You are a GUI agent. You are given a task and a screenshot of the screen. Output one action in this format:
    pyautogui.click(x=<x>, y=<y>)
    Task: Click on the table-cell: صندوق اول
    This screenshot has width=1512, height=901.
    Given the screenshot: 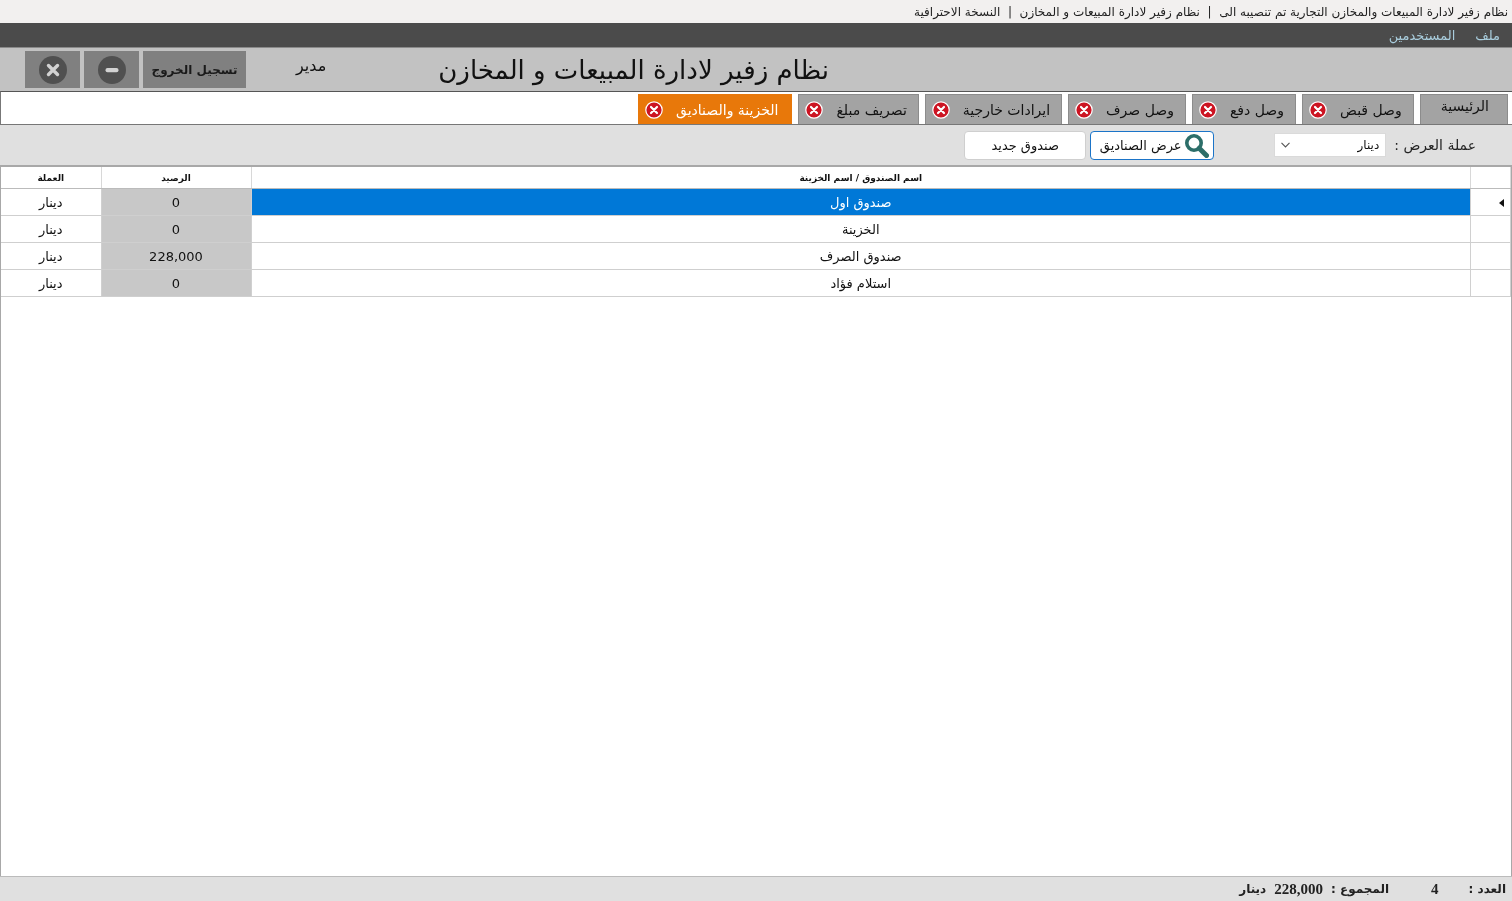 What is the action you would take?
    pyautogui.click(x=861, y=202)
    